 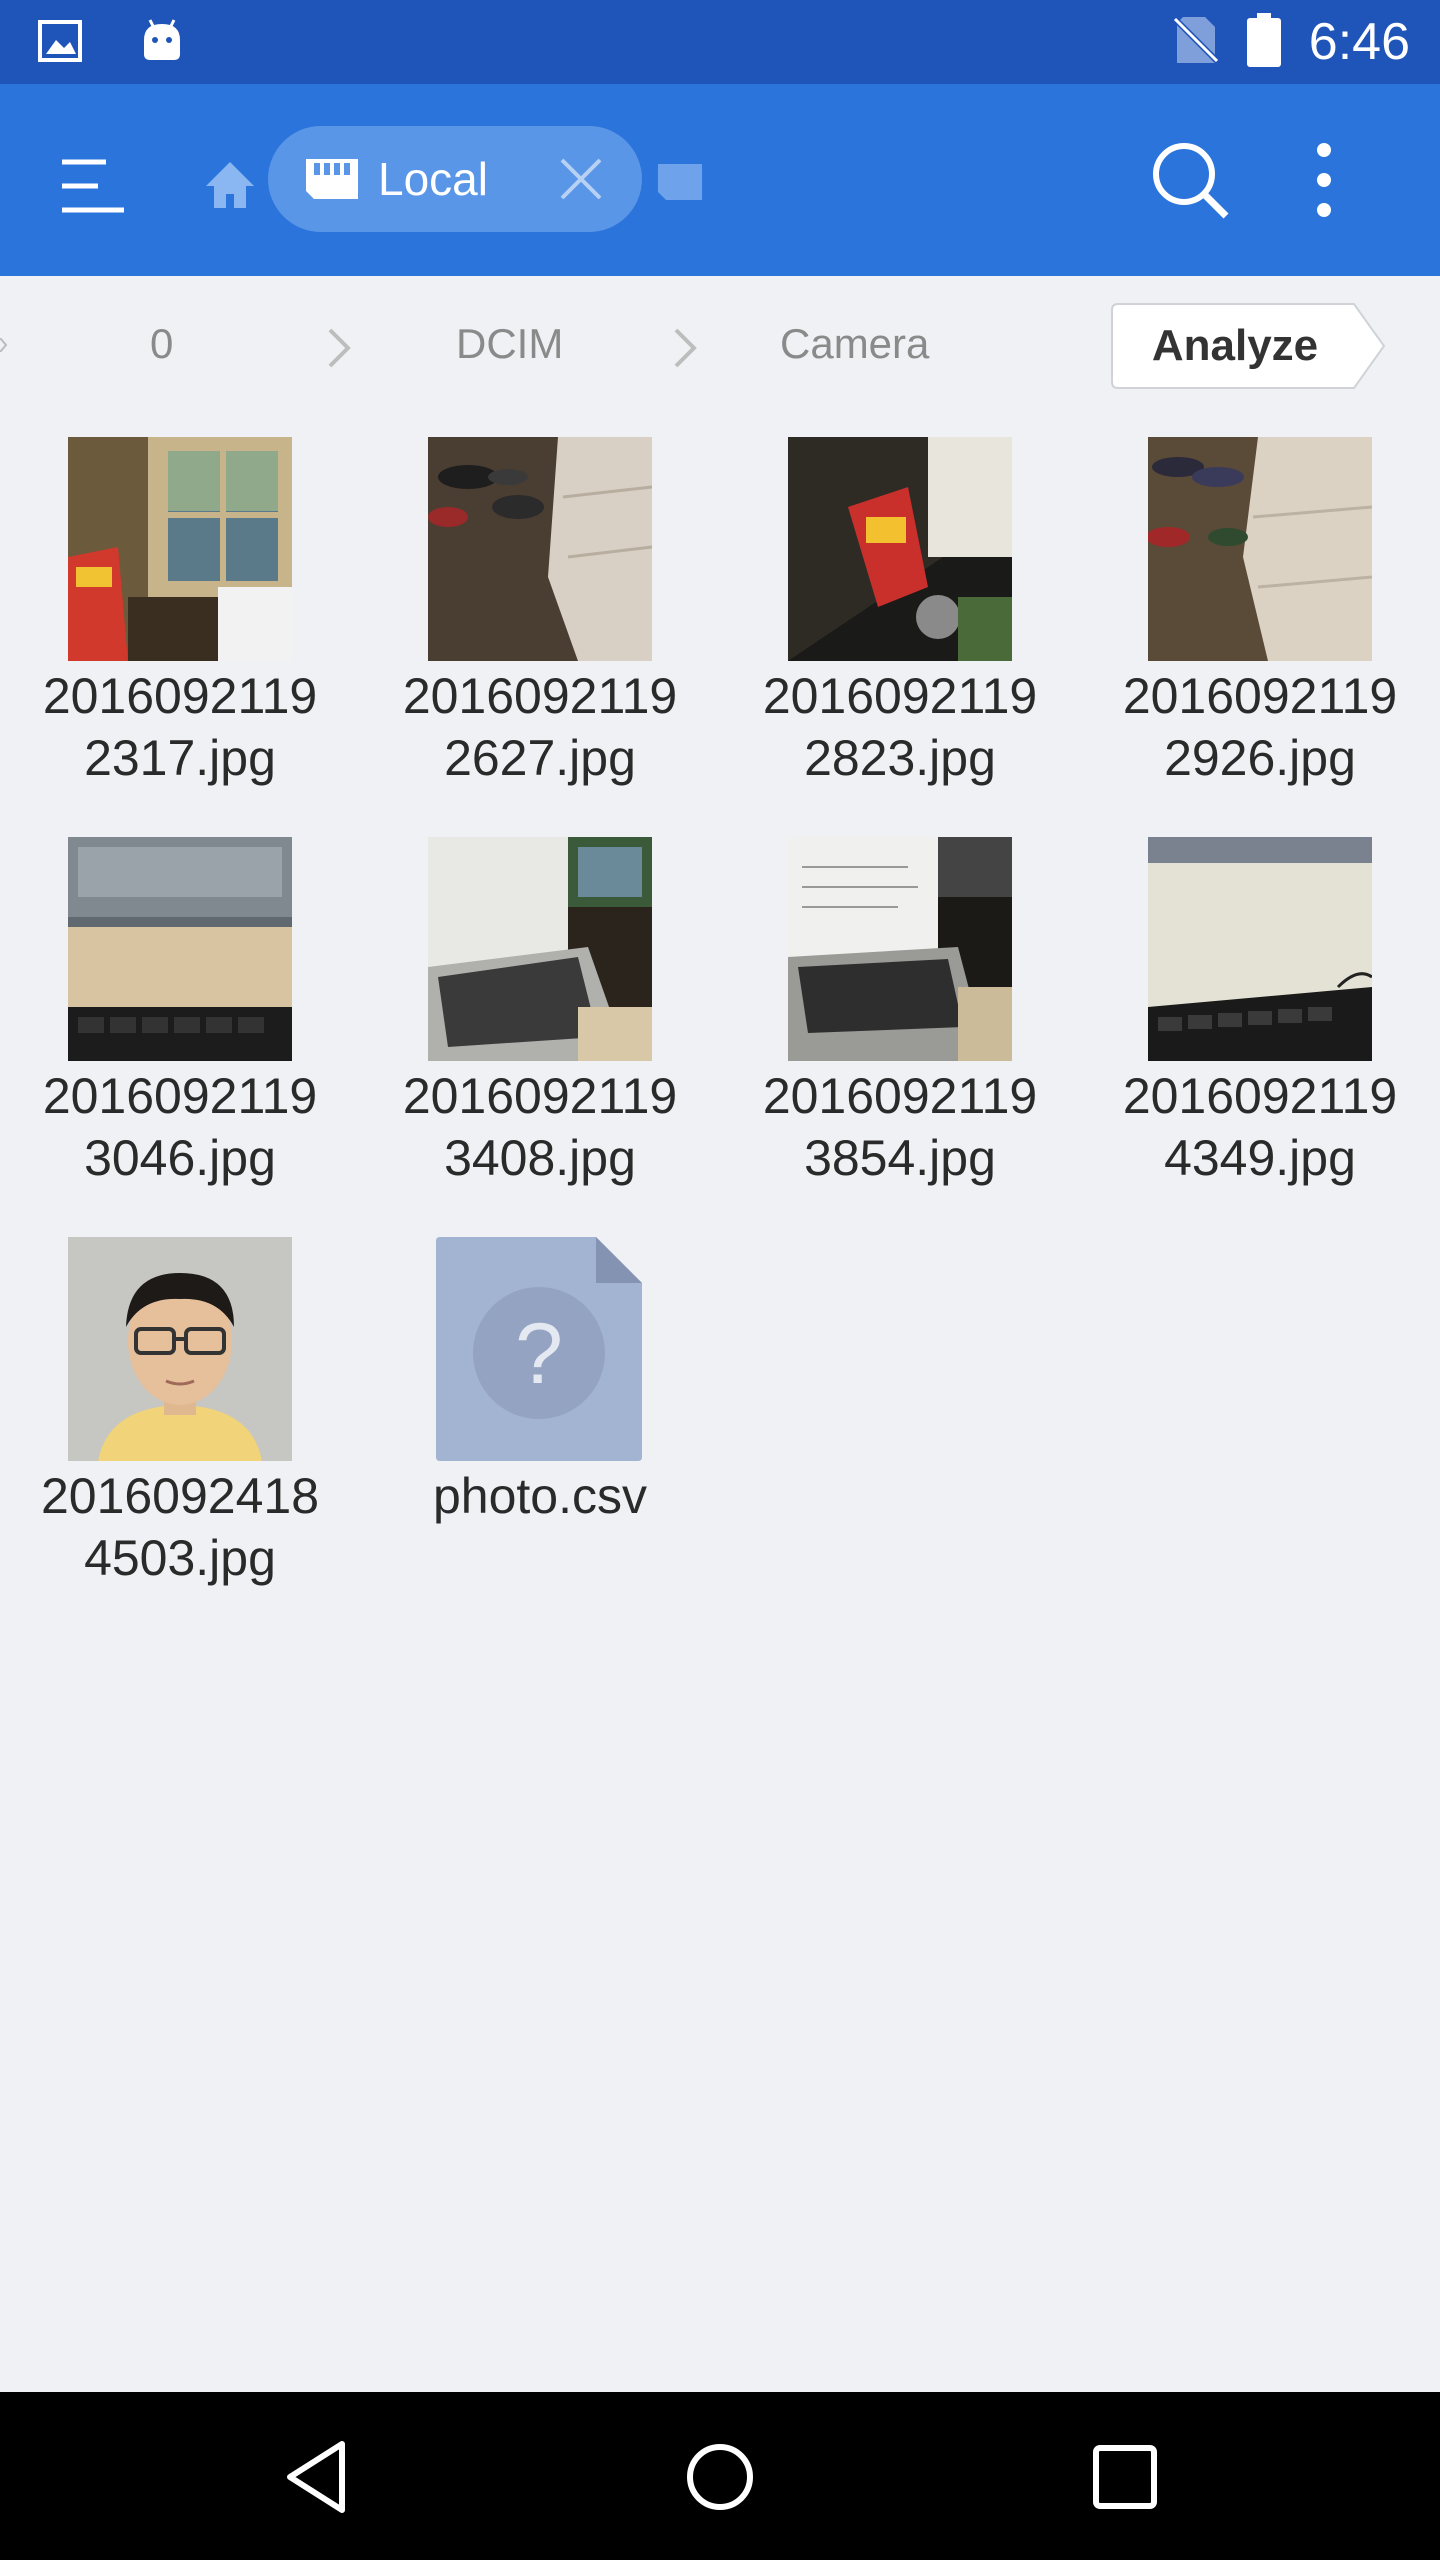 I want to click on file-item: ? photo.csv, so click(x=540, y=1387).